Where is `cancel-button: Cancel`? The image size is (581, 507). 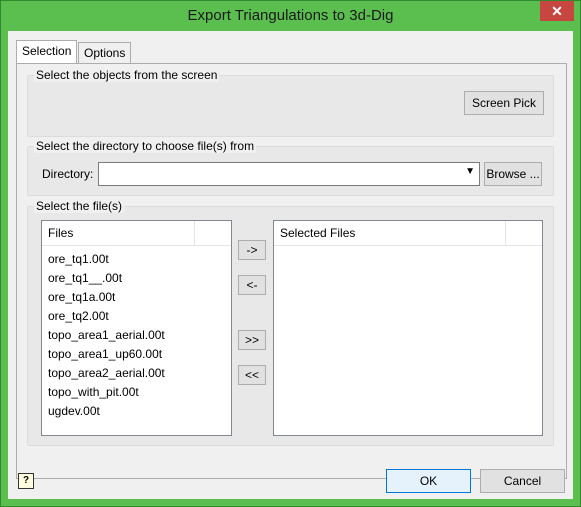
cancel-button: Cancel is located at coordinates (522, 481).